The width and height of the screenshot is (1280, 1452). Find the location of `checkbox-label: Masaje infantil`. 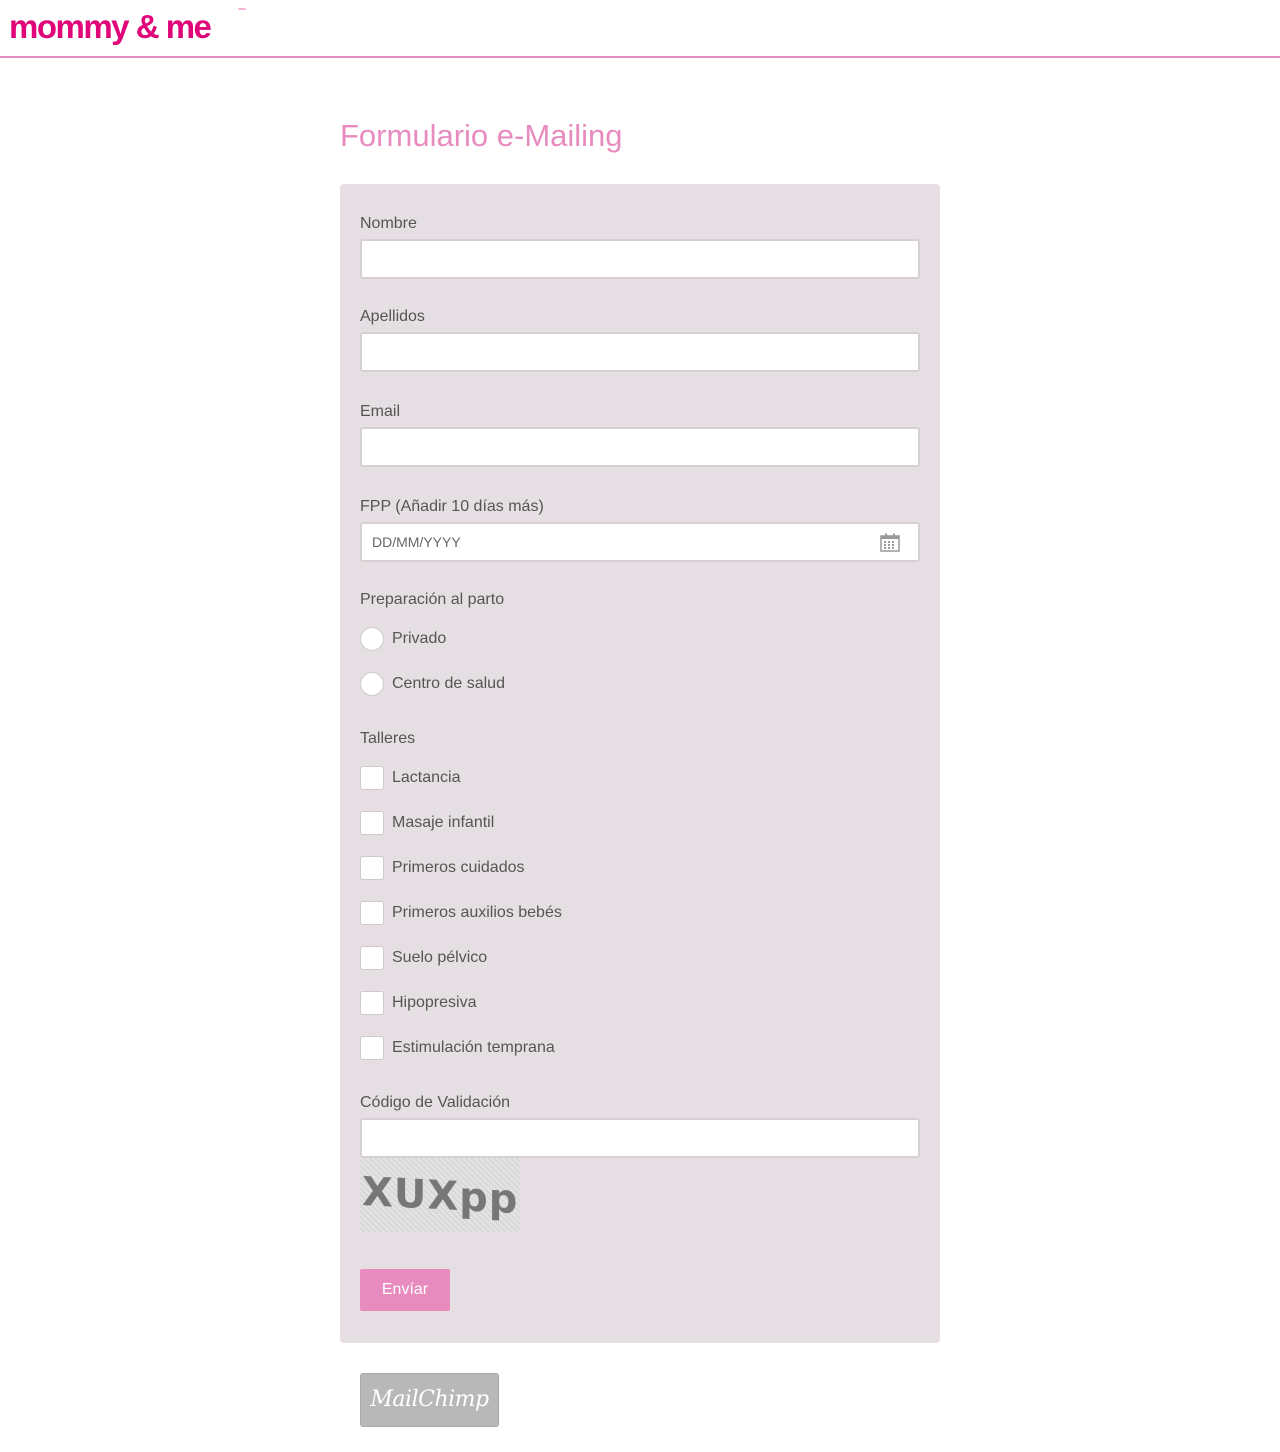

checkbox-label: Masaje infantil is located at coordinates (443, 822).